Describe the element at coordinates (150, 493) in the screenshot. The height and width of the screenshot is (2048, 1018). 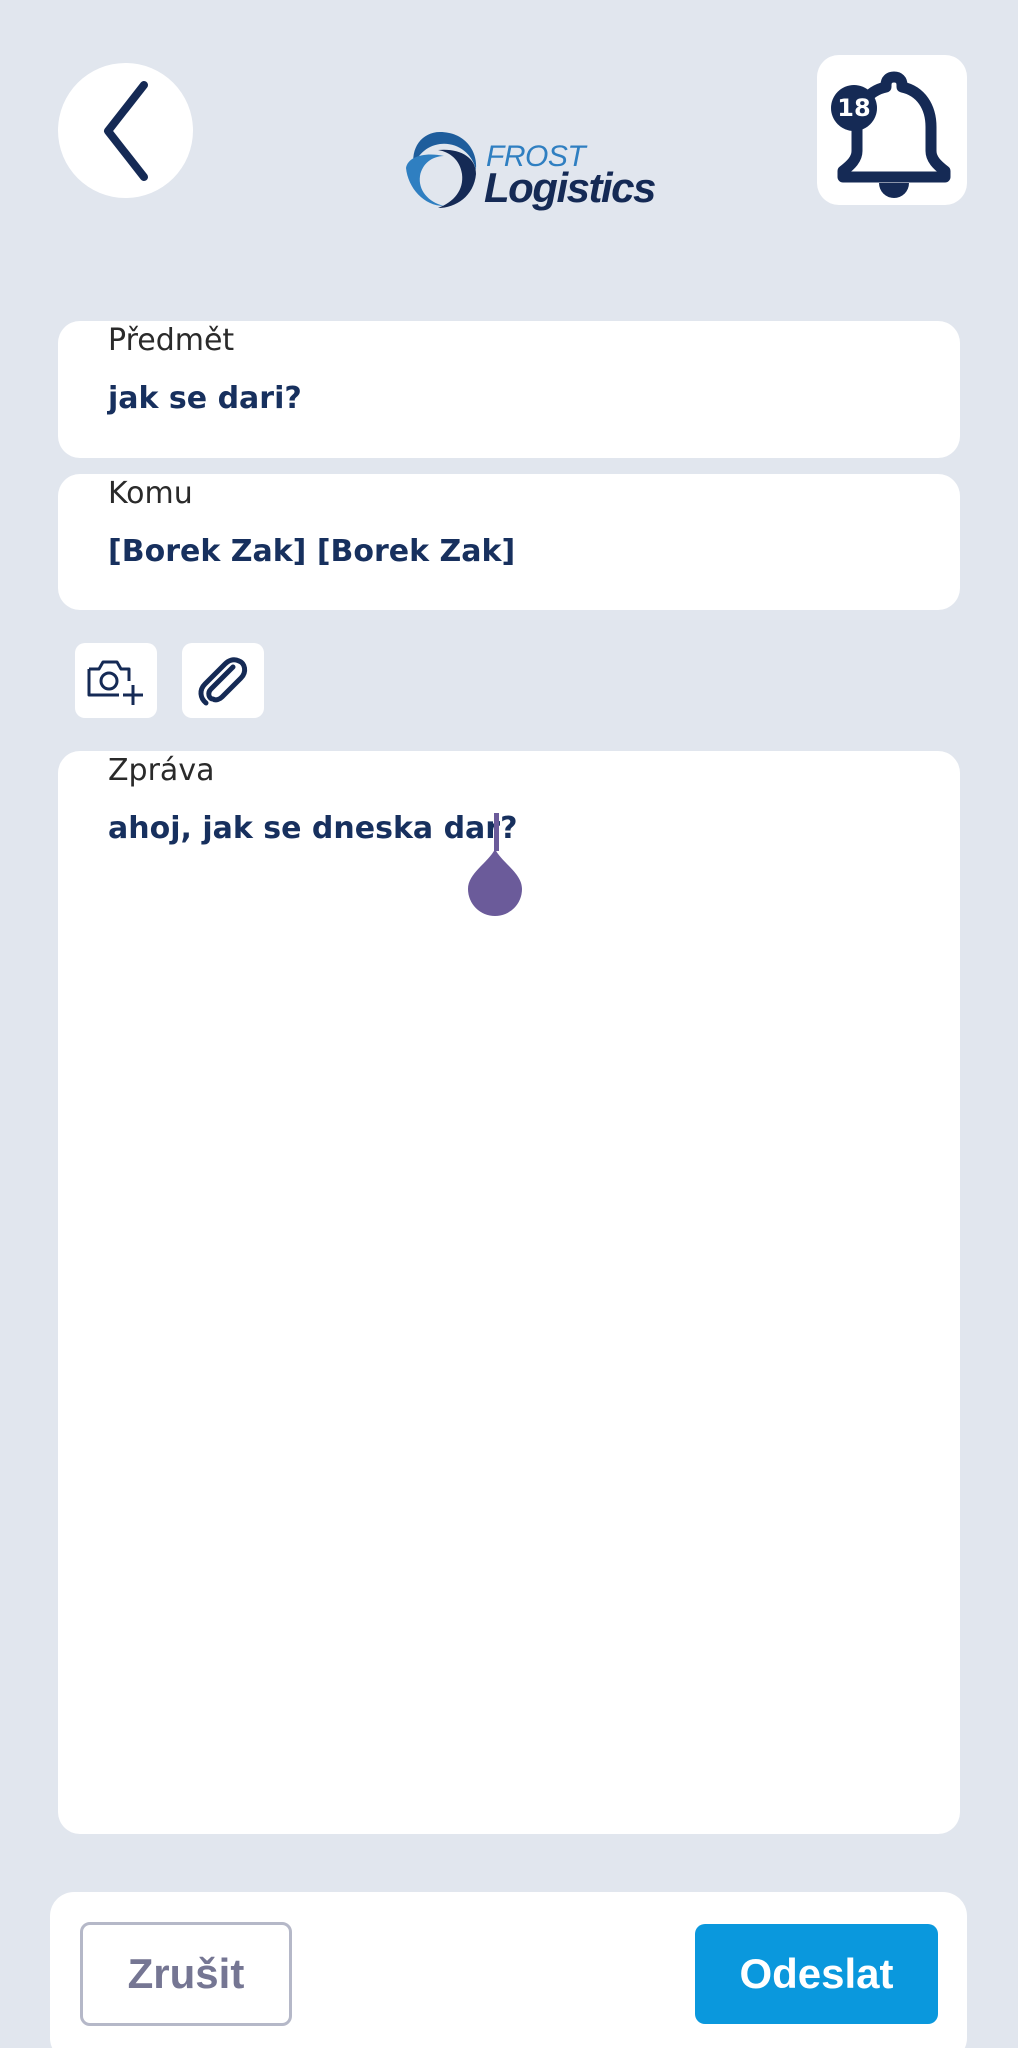
I see `recipient-label: Komu` at that location.